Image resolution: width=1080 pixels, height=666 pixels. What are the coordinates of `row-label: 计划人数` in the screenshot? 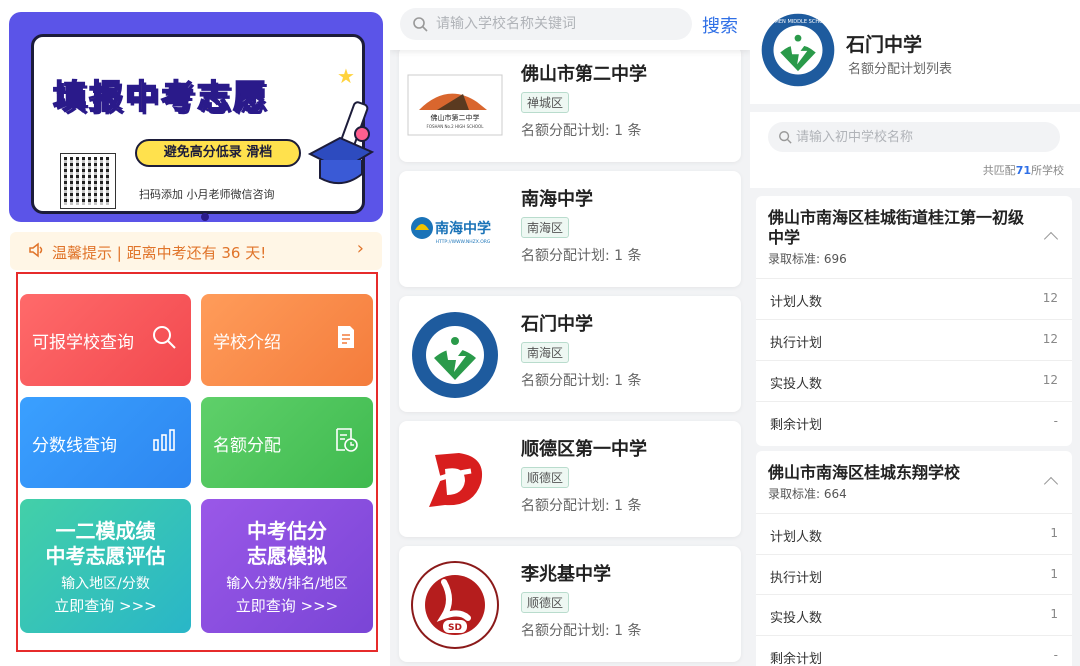 It's located at (796, 302).